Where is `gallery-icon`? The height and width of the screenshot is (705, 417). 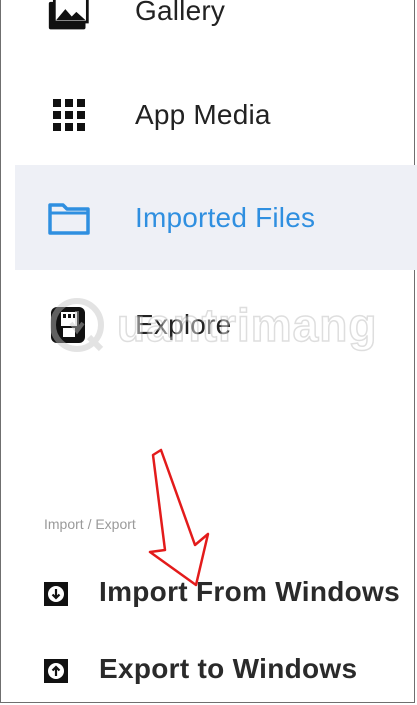
gallery-icon is located at coordinates (69, 16).